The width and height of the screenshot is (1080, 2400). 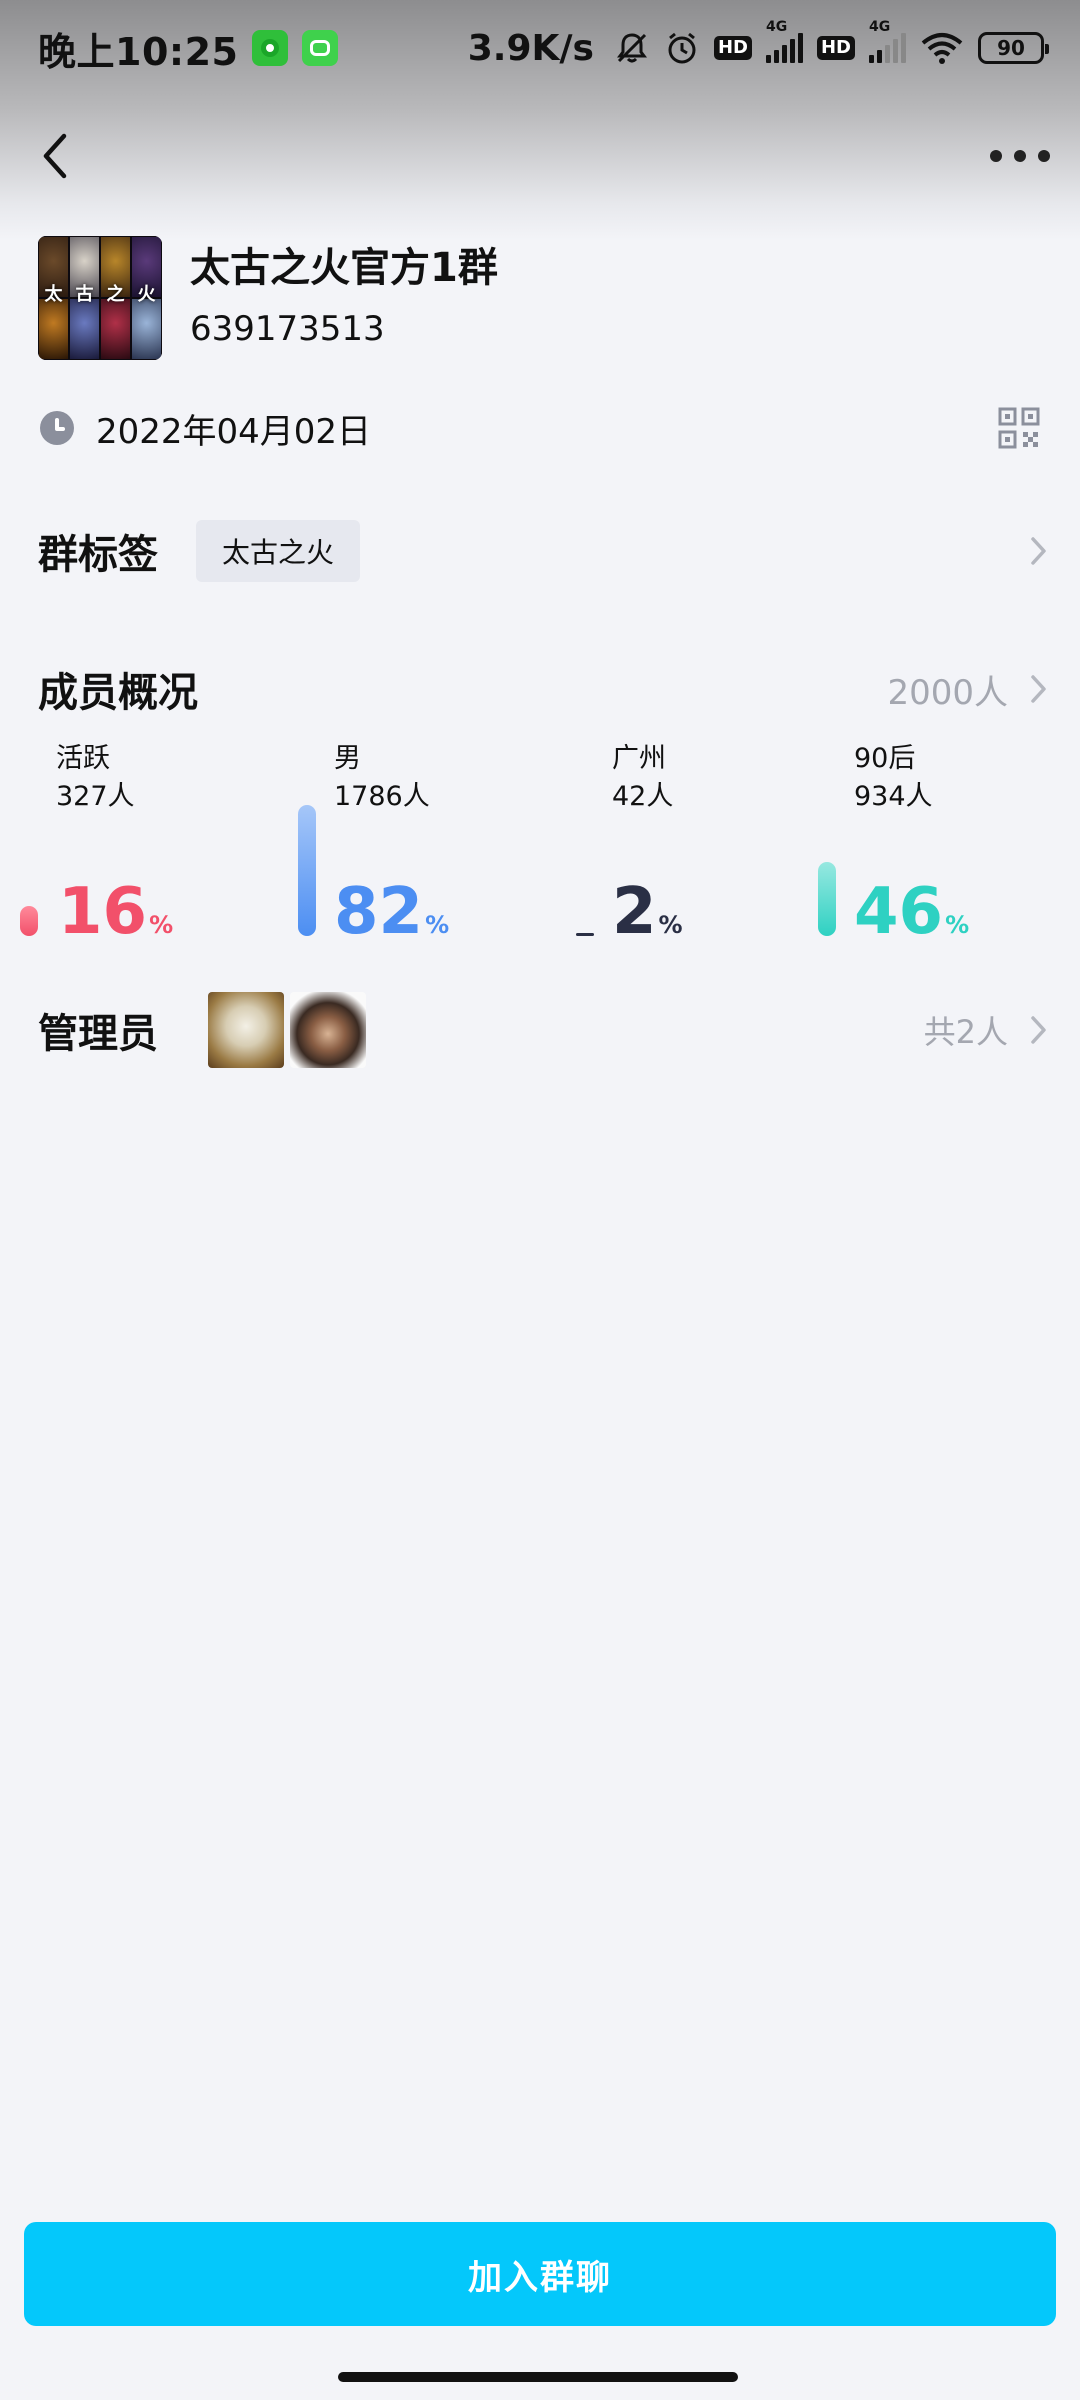 I want to click on tags-title: 群标签, so click(x=98, y=555).